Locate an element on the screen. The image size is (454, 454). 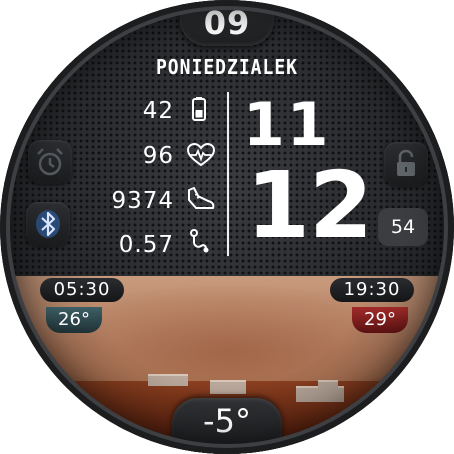
bluetooth-icon is located at coordinates (48, 224).